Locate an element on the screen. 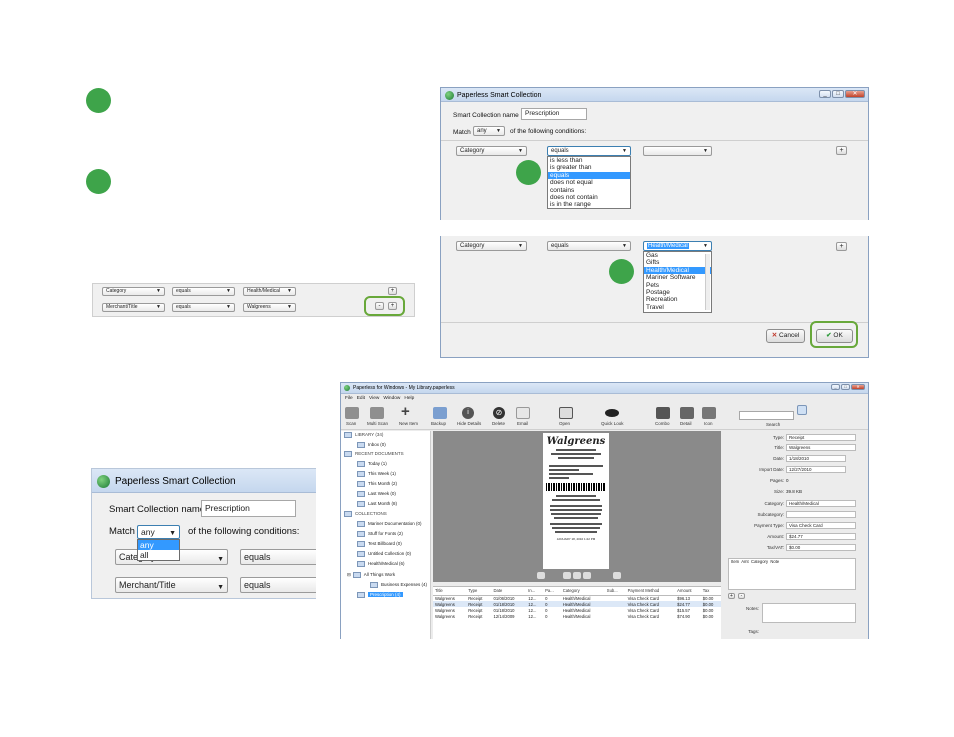 The image size is (954, 737). email-icon is located at coordinates (523, 413).